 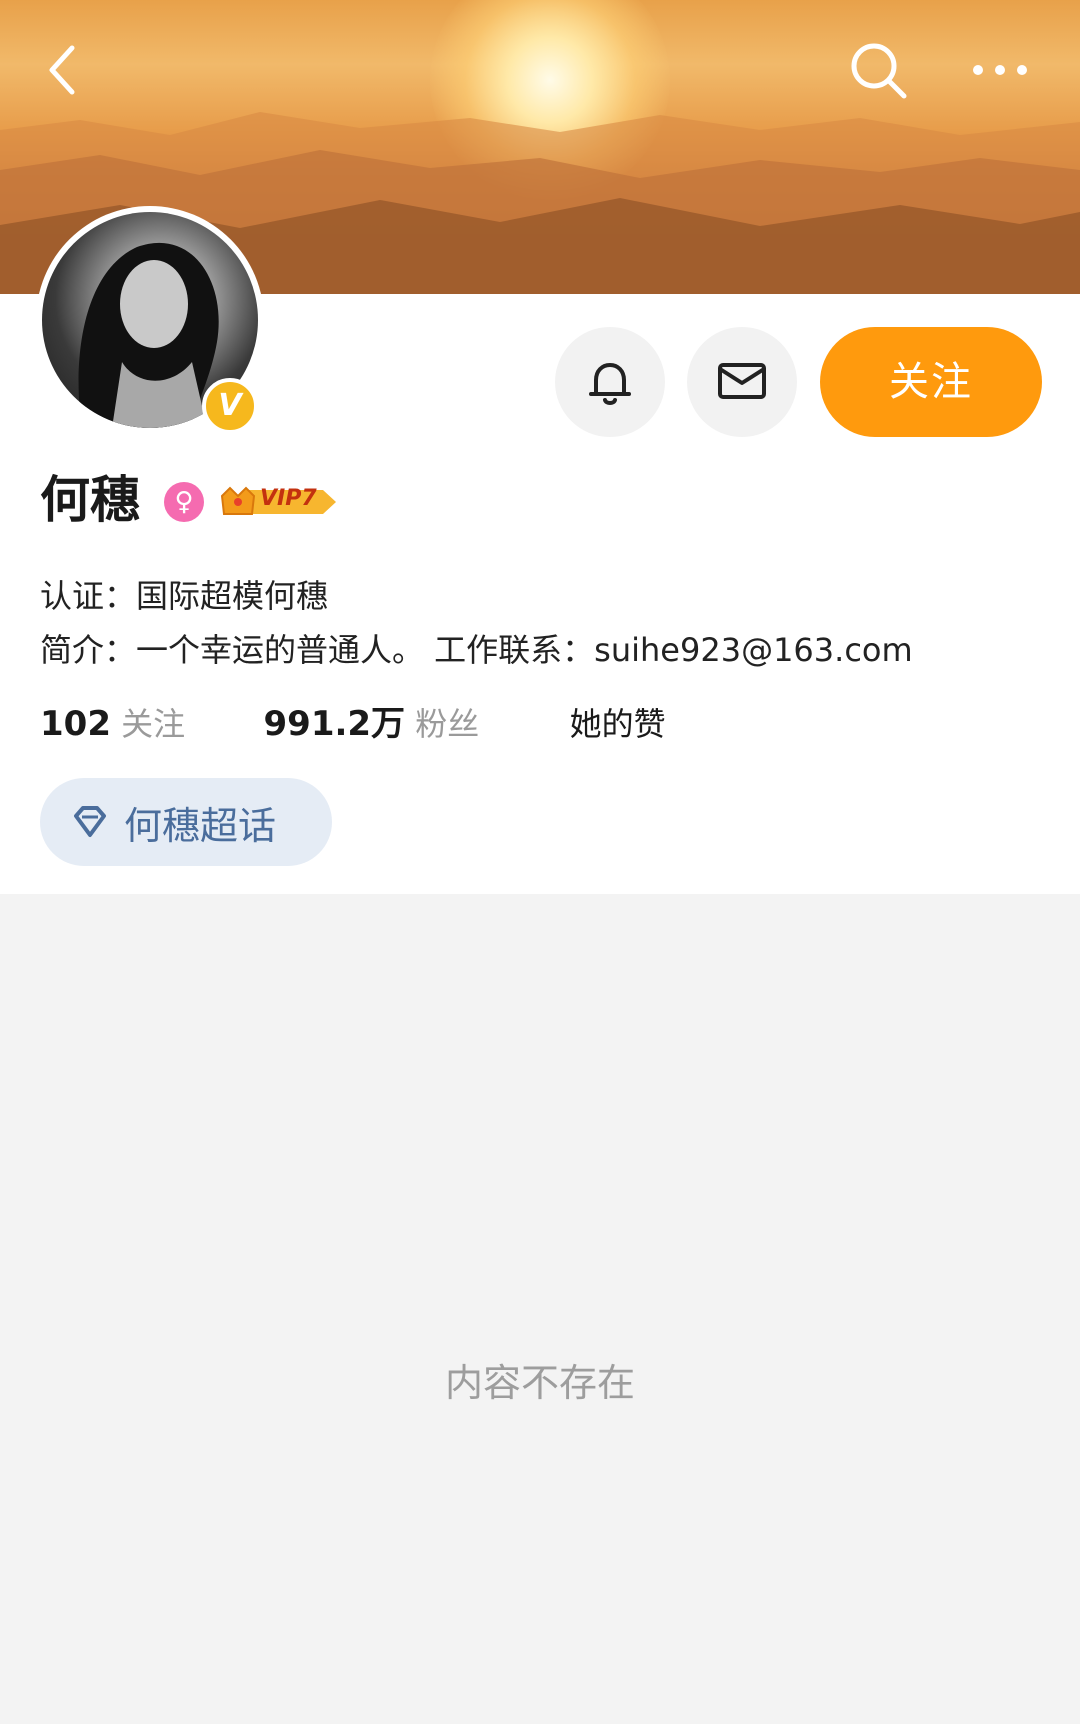 I want to click on followers-count: 991.2万, so click(x=334, y=724).